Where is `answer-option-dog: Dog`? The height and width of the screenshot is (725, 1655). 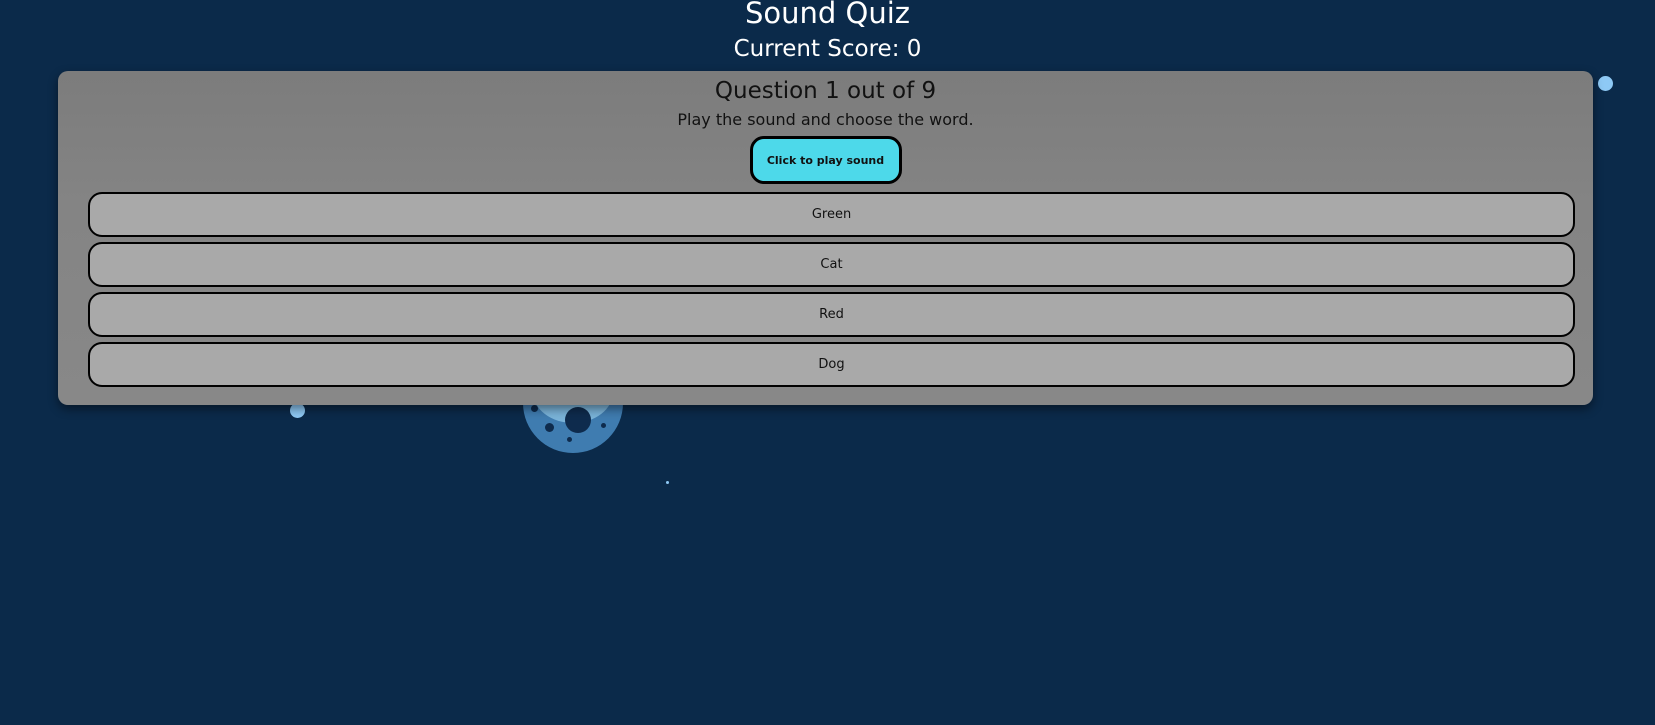
answer-option-dog: Dog is located at coordinates (831, 364).